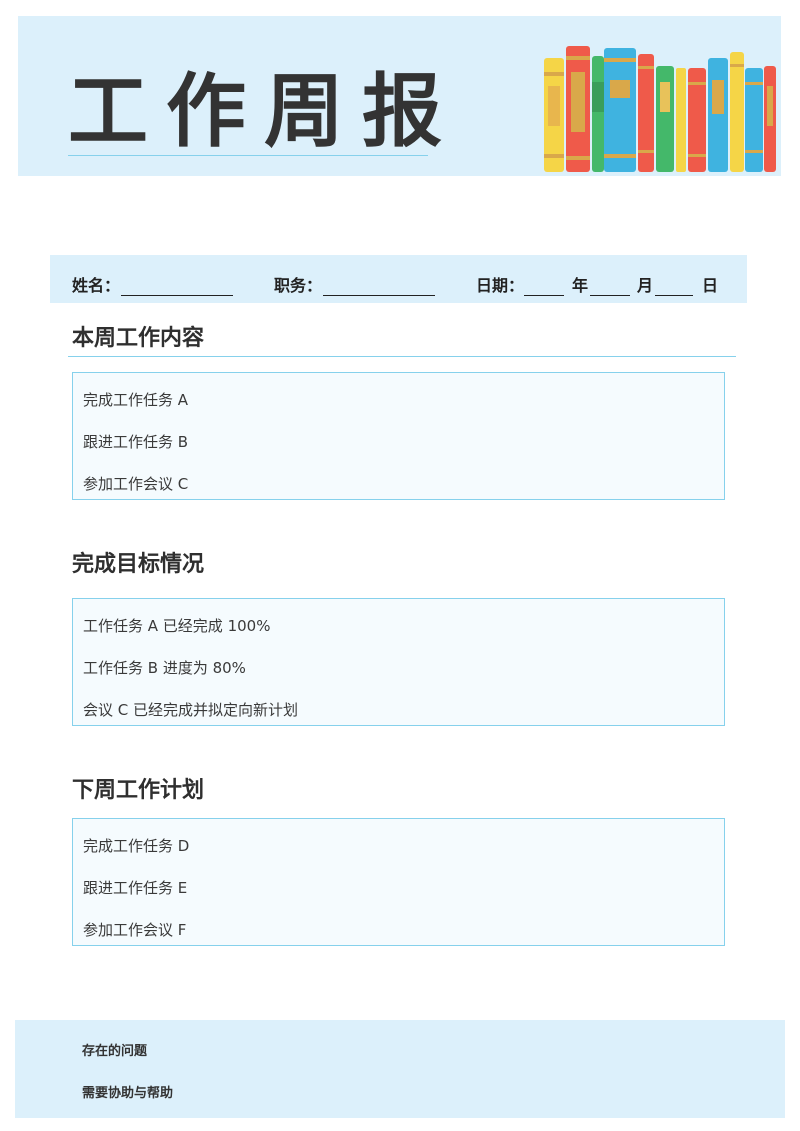 This screenshot has height=1131, width=800. Describe the element at coordinates (264, 111) in the screenshot. I see `page-title: 工作周报` at that location.